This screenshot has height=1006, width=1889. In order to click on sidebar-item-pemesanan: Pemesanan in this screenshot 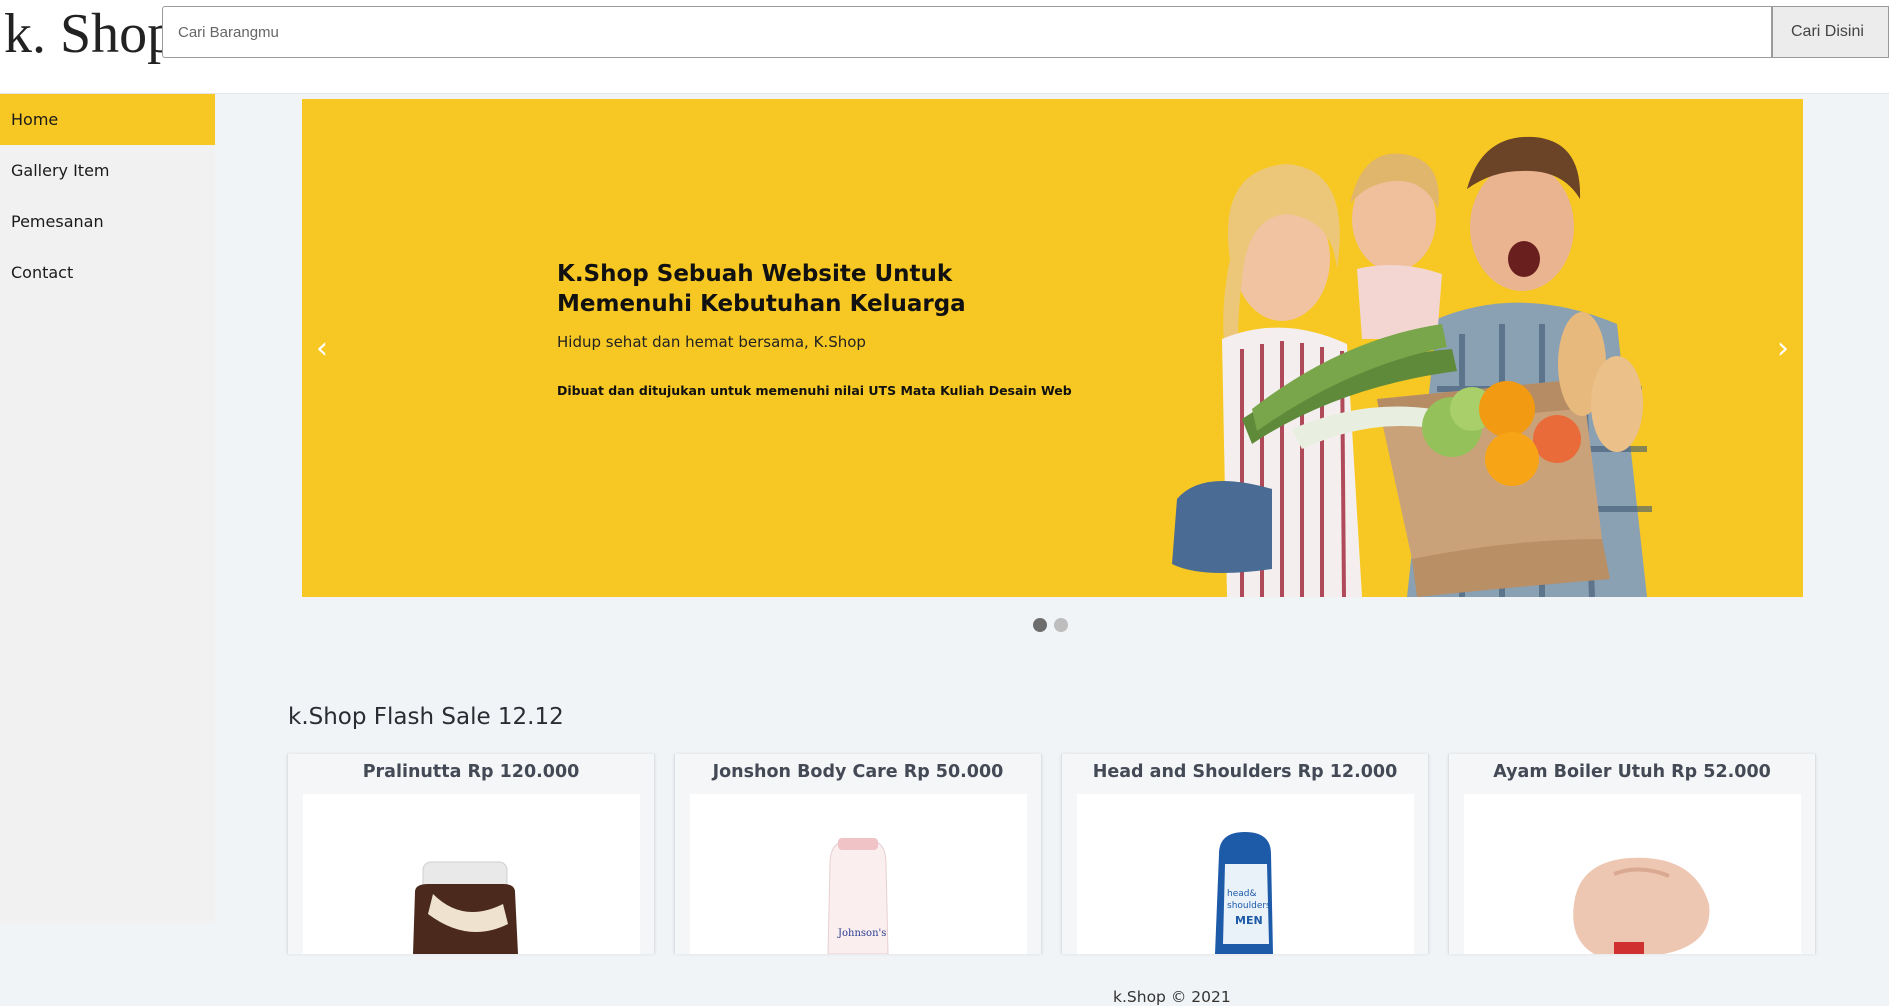, I will do `click(107, 221)`.